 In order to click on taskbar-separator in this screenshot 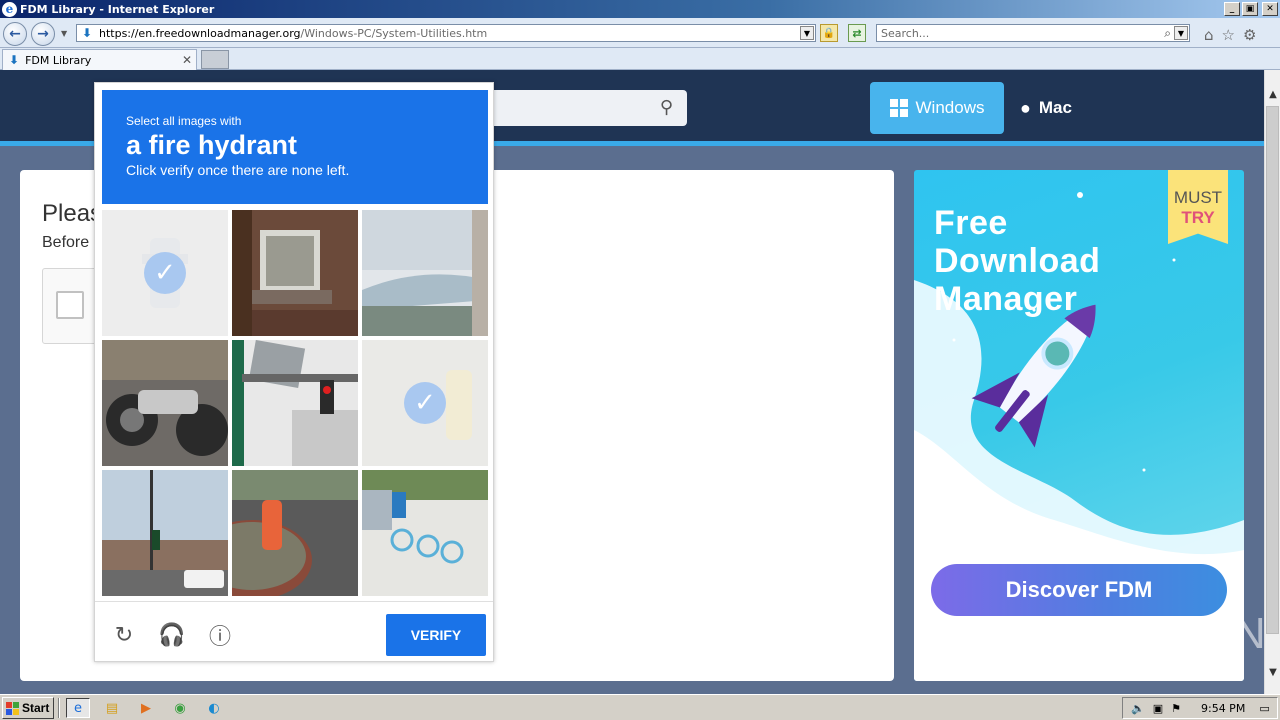, I will do `click(59, 708)`.